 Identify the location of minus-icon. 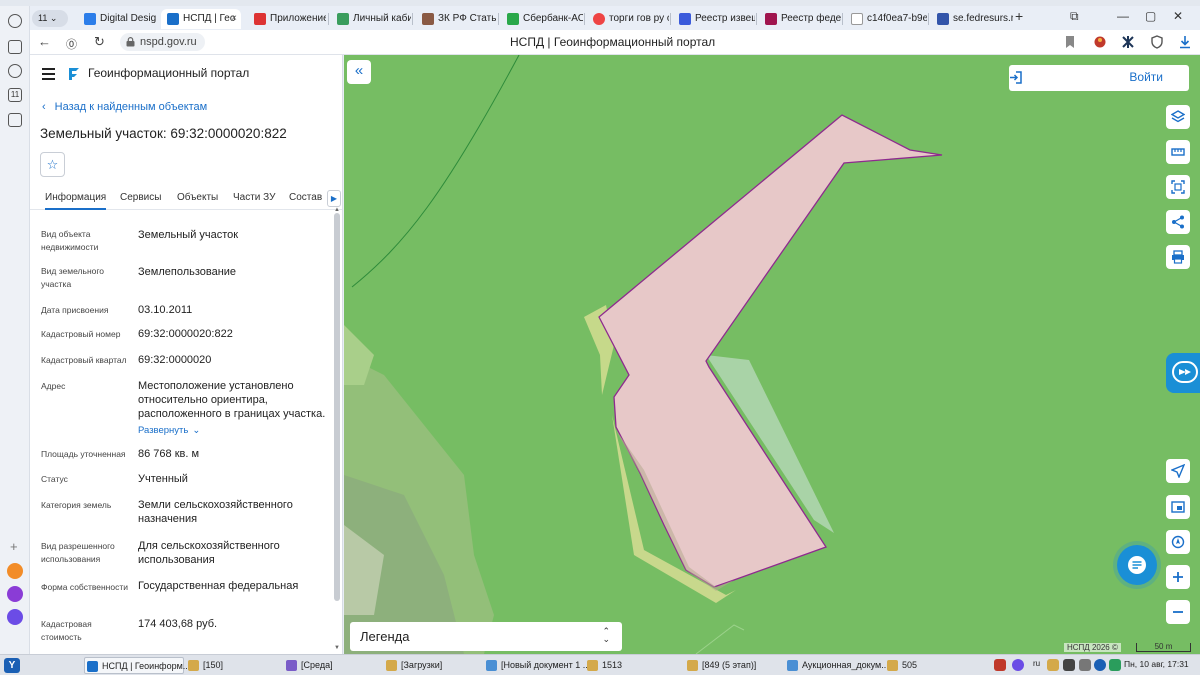
(1178, 612).